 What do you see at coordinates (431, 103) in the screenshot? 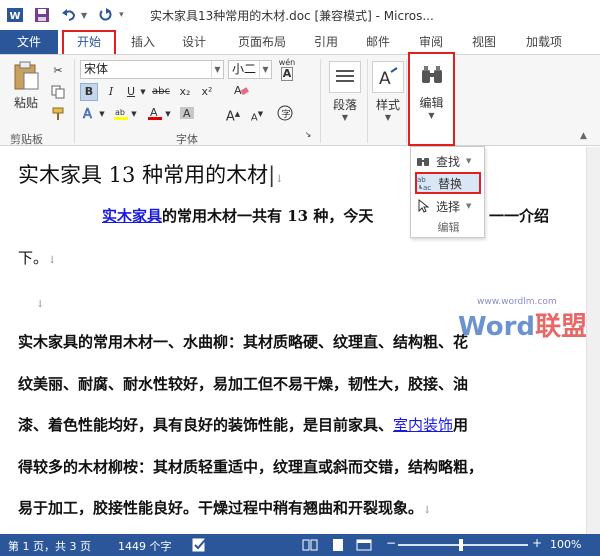
I see `editing-label: 编辑` at bounding box center [431, 103].